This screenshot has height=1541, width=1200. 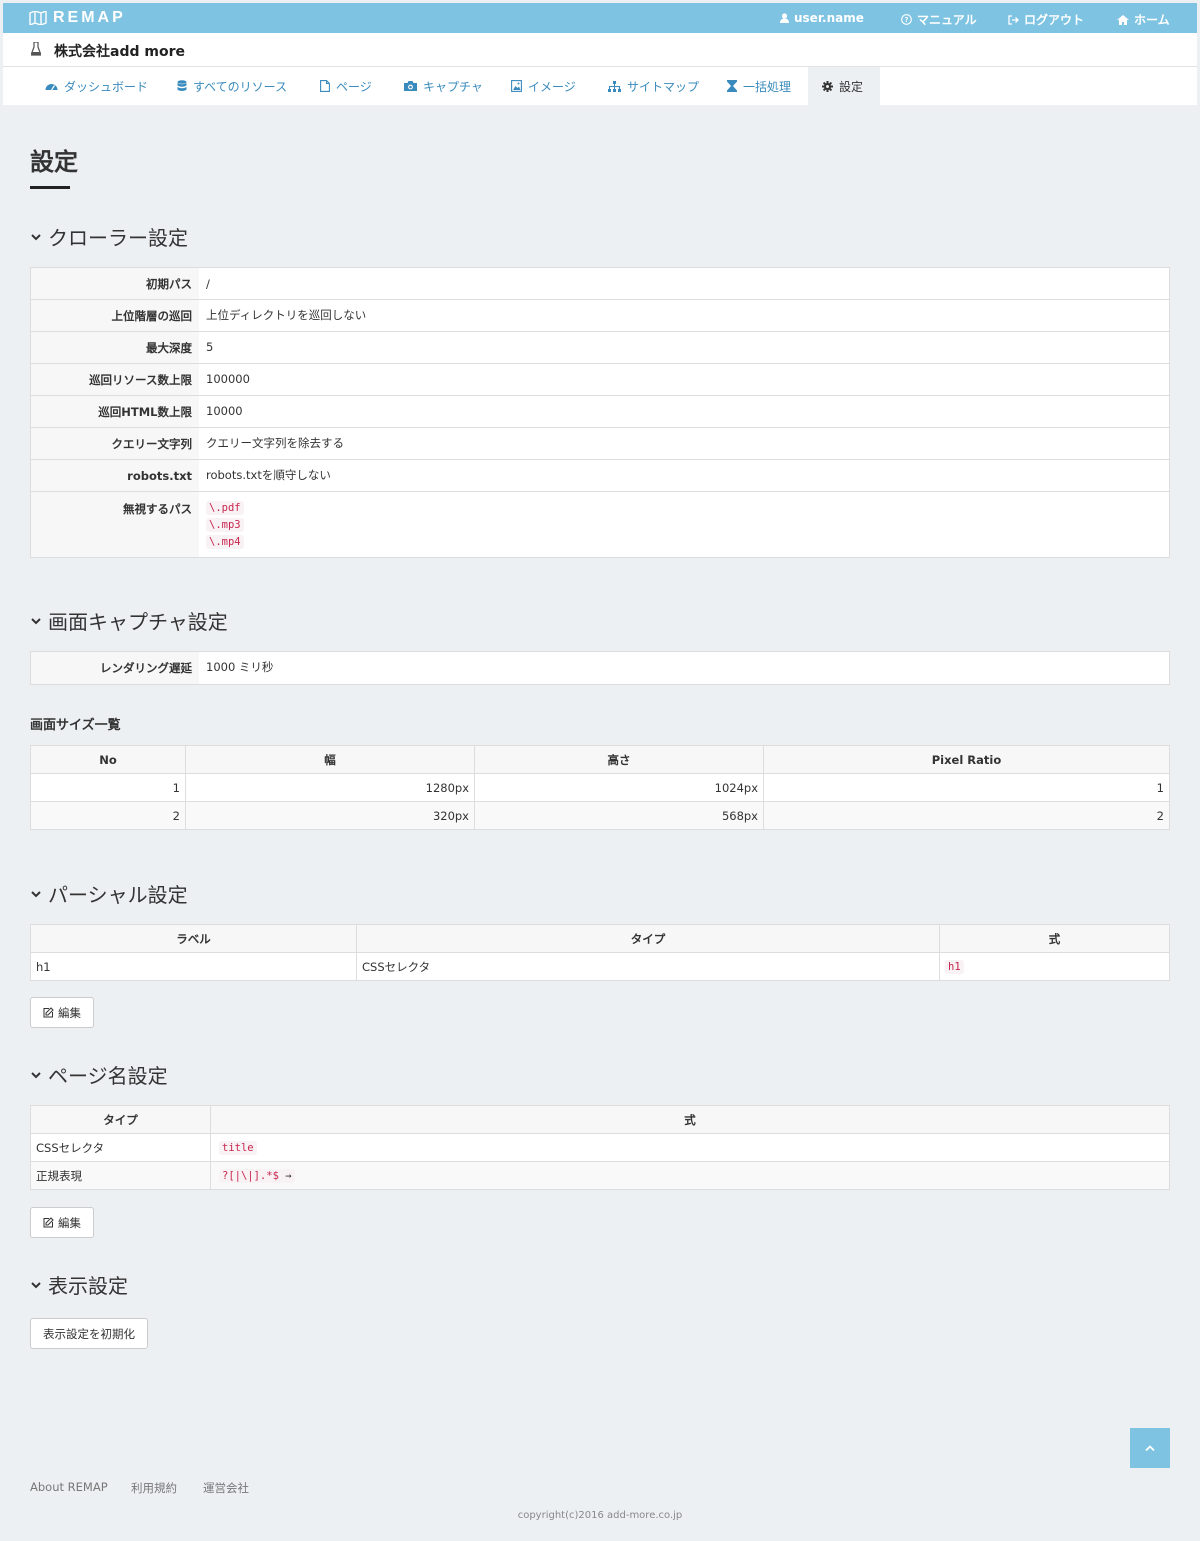 I want to click on org-name: 株式会社add more, so click(x=119, y=52).